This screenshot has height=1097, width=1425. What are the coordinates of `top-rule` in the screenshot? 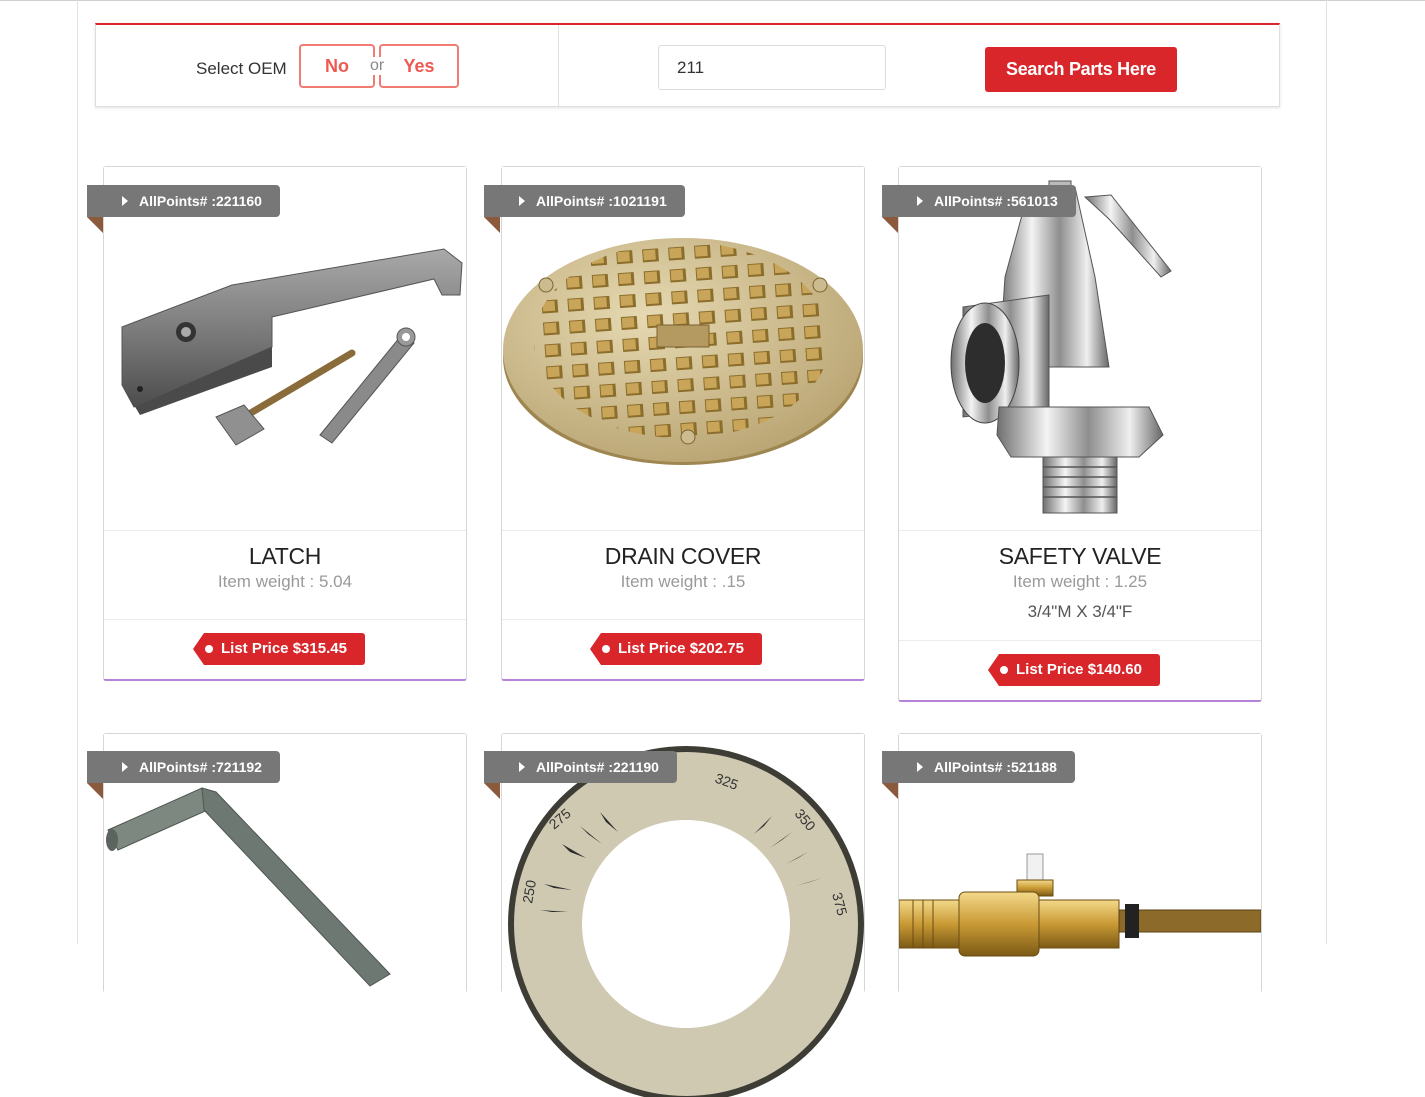 It's located at (712, 0).